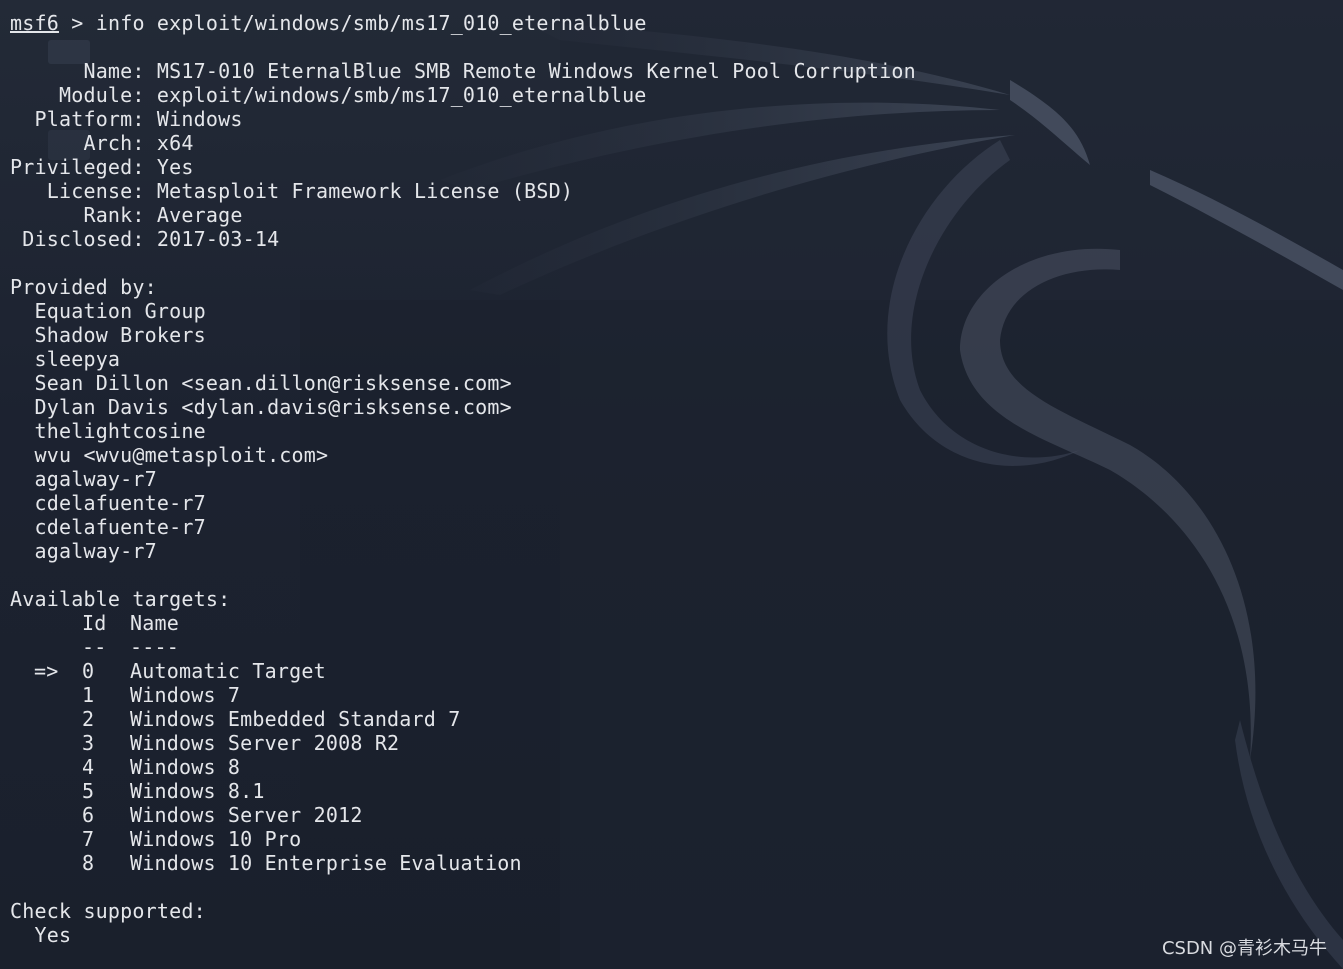 The width and height of the screenshot is (1343, 969). I want to click on prompt-name: msf6, so click(34, 23).